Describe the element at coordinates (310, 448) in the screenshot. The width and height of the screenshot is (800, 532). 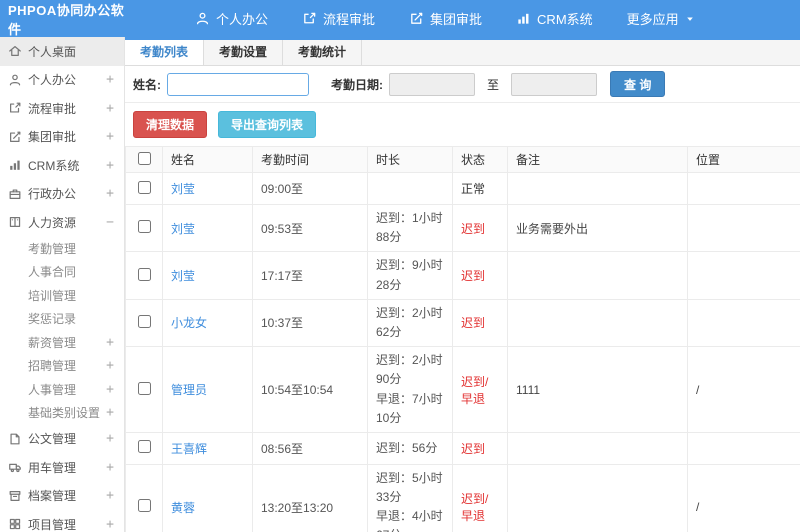
I see `time-cell: 08:56至` at that location.